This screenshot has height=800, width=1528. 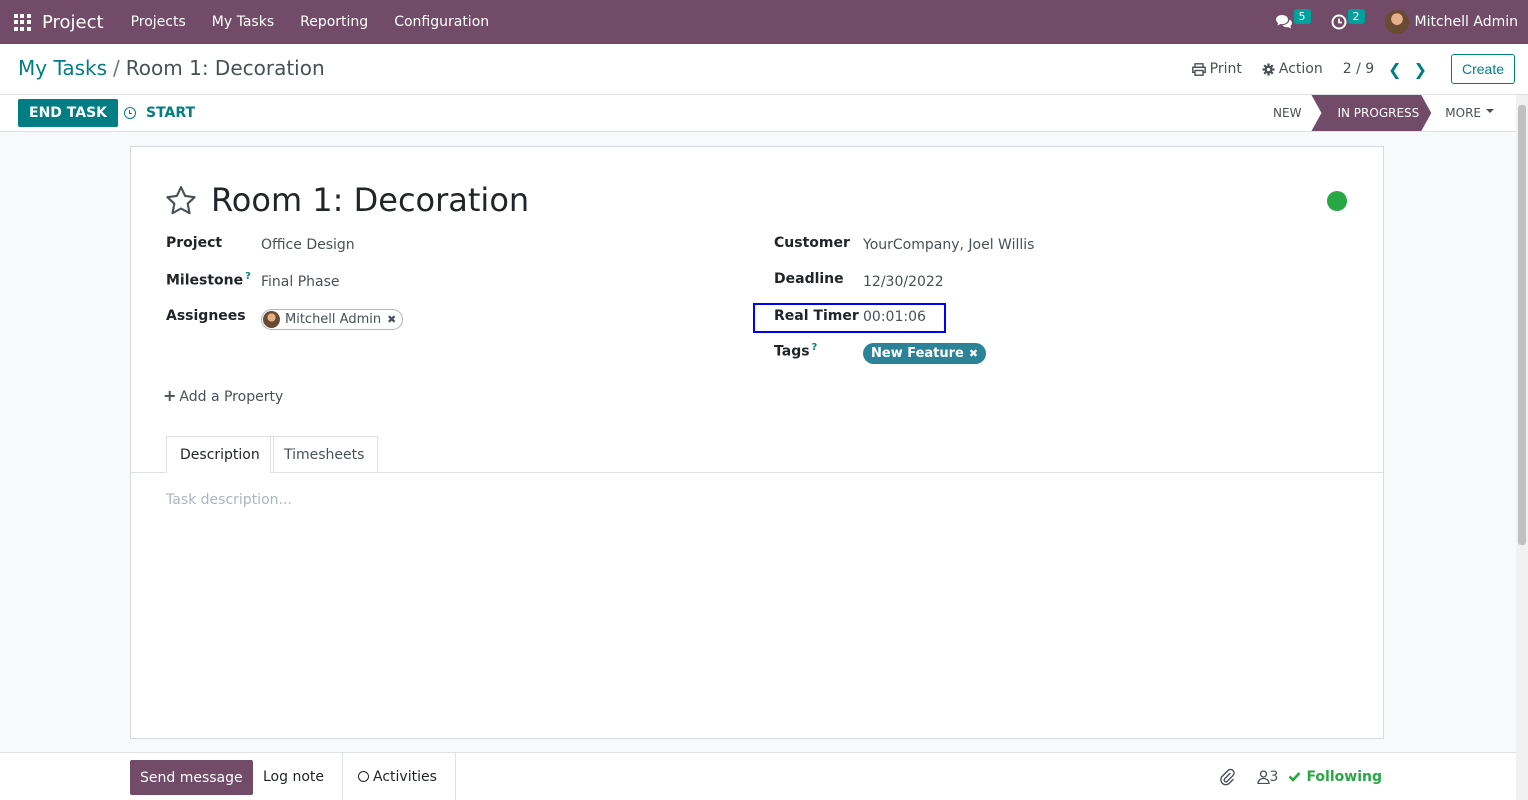 I want to click on control-panel-actions: Print Action 2 / 9 ❮ ❯ Create, so click(x=1353, y=69).